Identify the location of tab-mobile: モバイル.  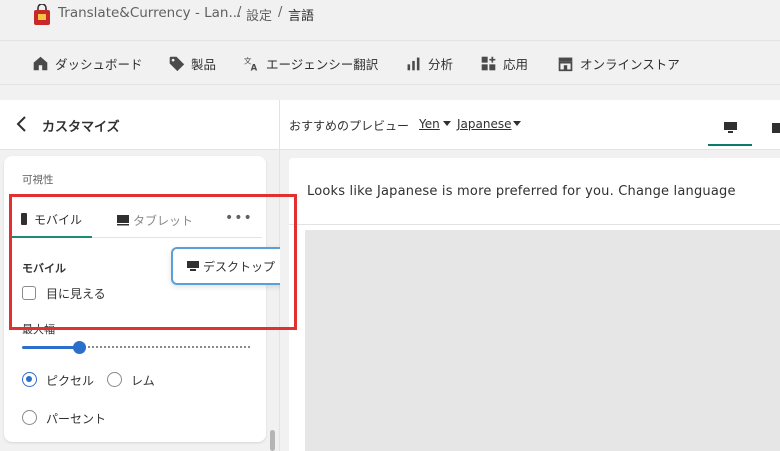
(52, 220).